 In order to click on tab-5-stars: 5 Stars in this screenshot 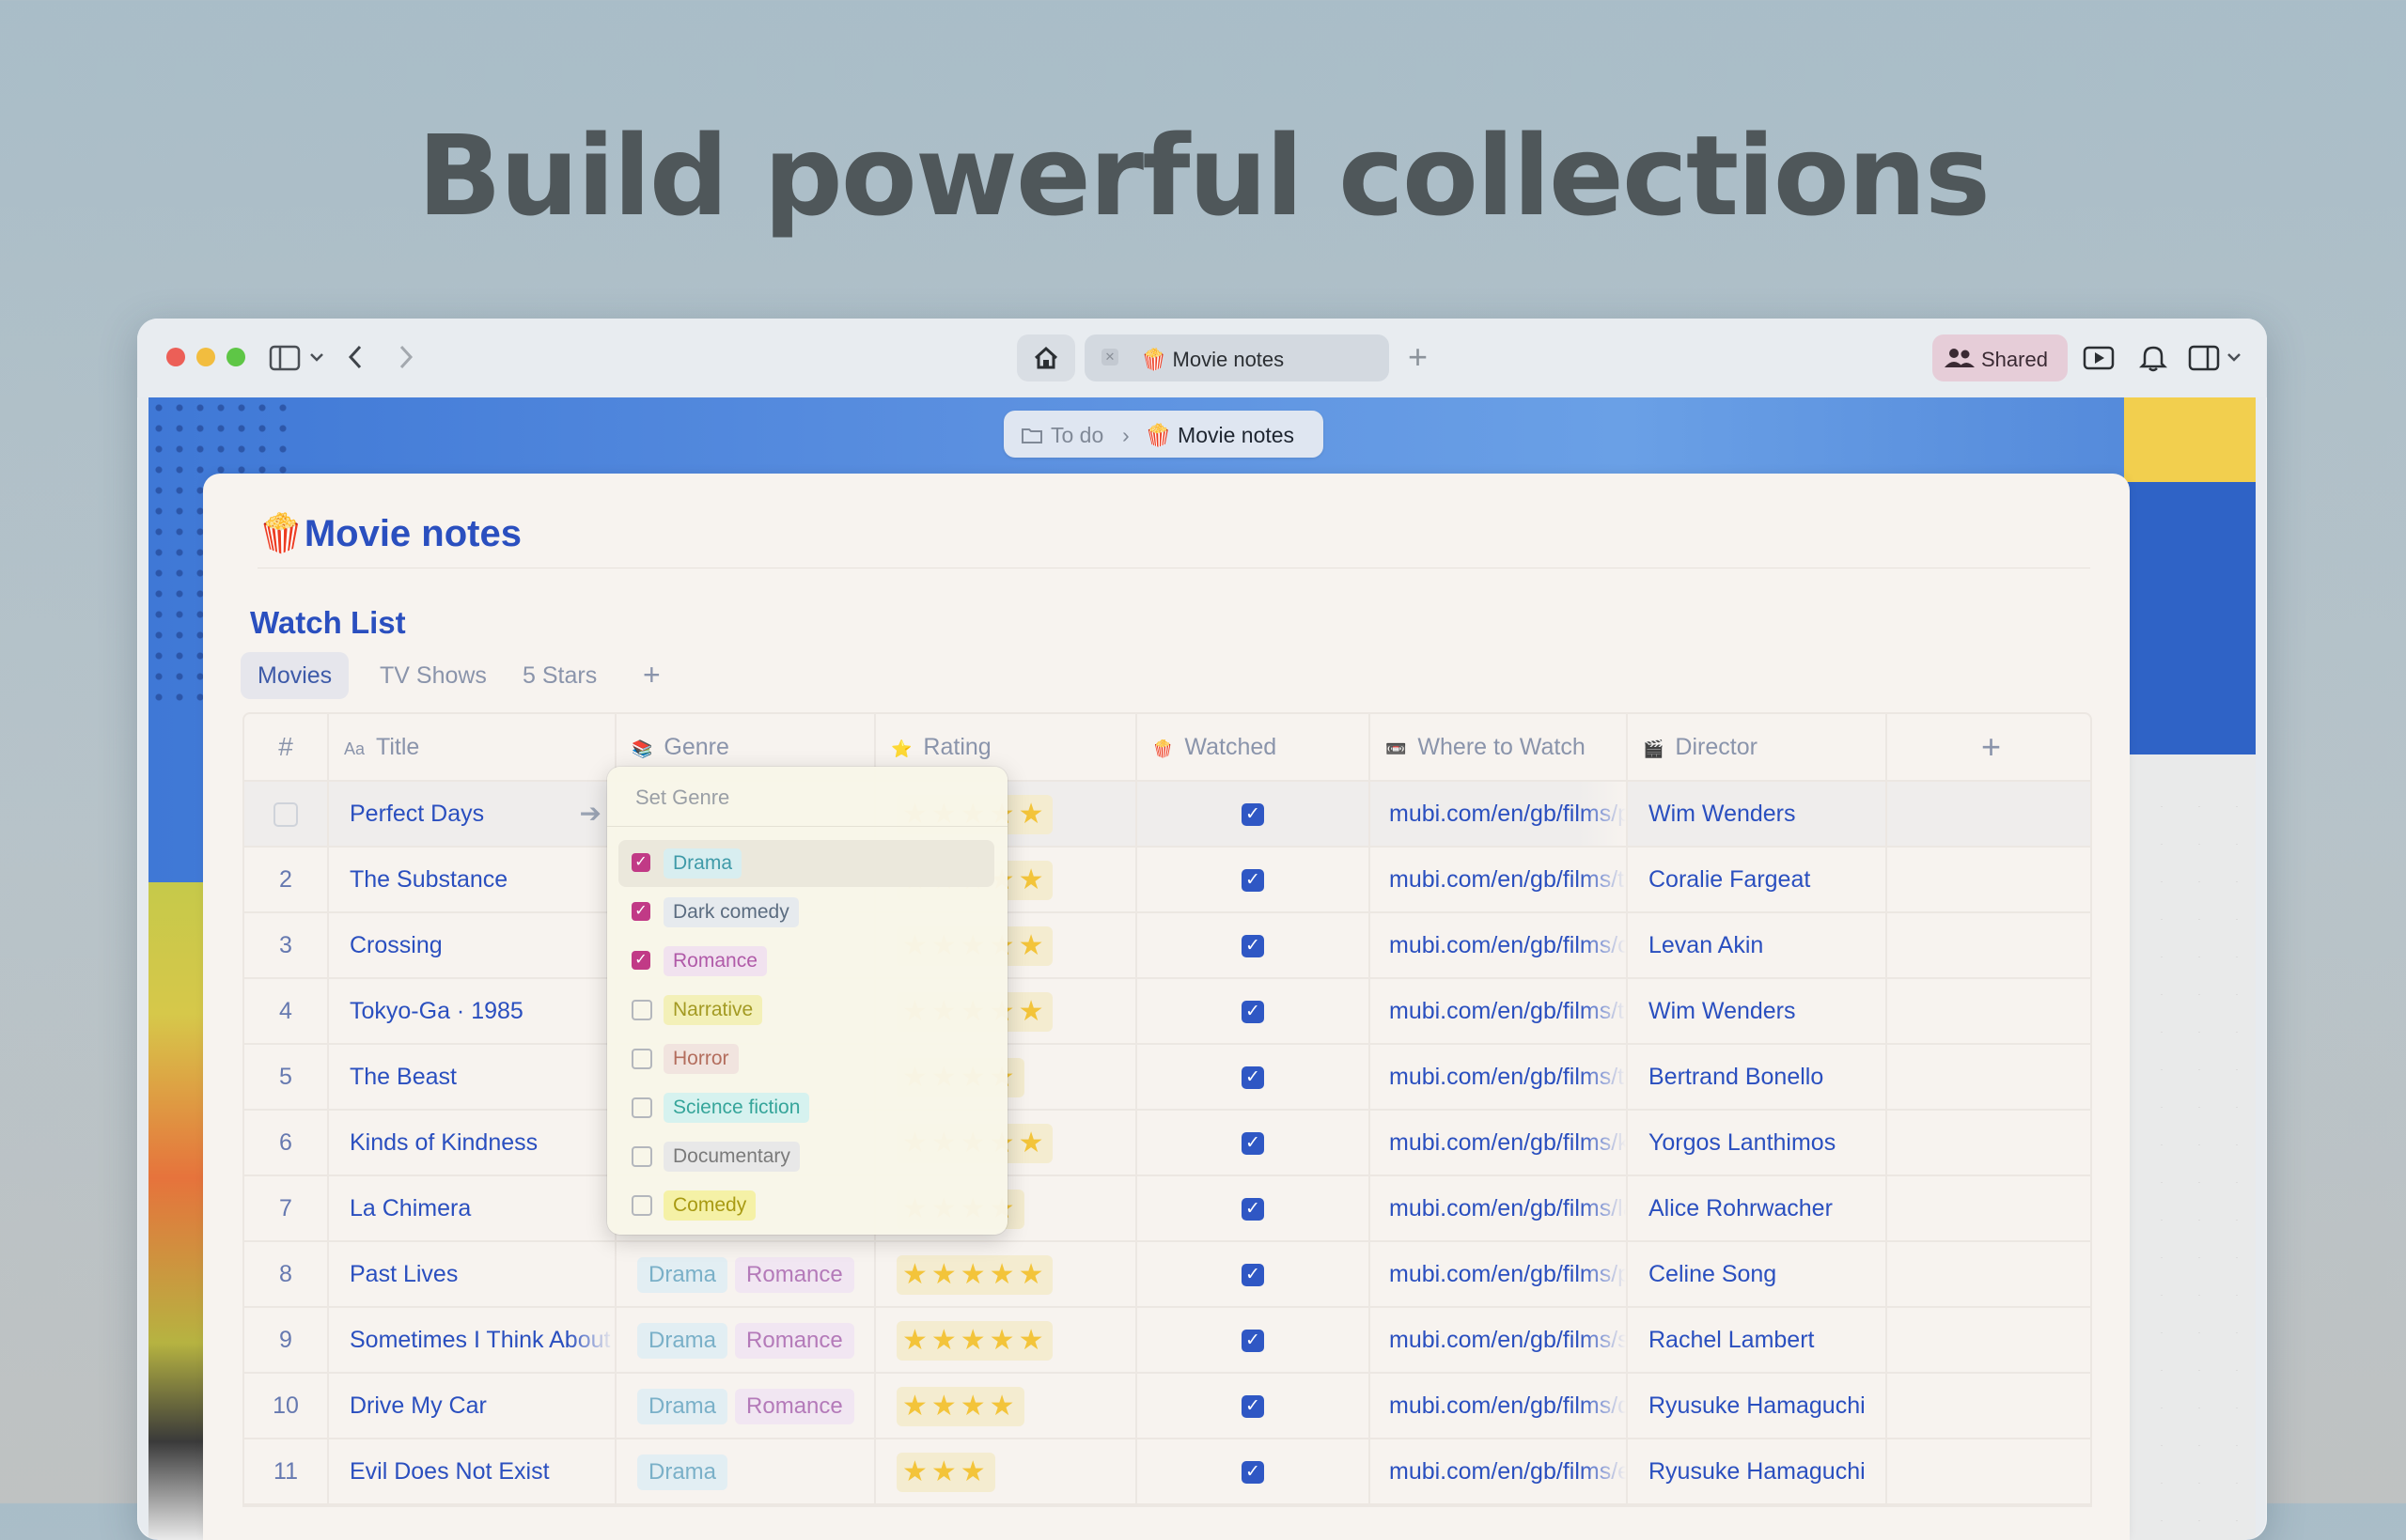, I will do `click(560, 675)`.